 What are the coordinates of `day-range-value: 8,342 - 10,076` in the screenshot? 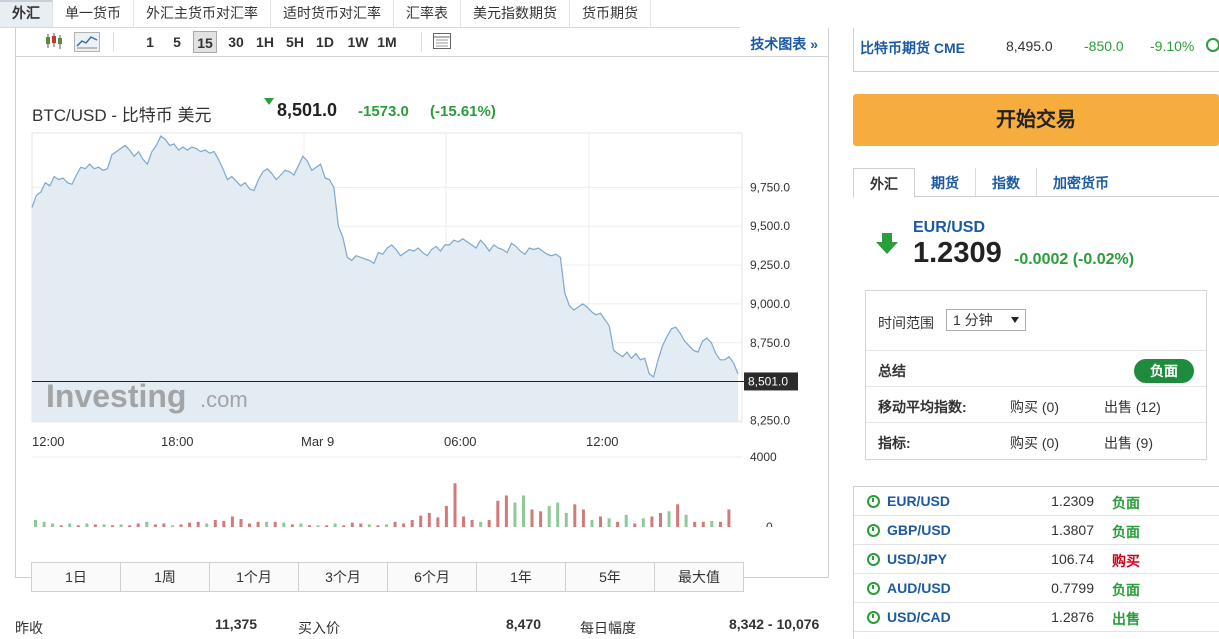 It's located at (774, 624).